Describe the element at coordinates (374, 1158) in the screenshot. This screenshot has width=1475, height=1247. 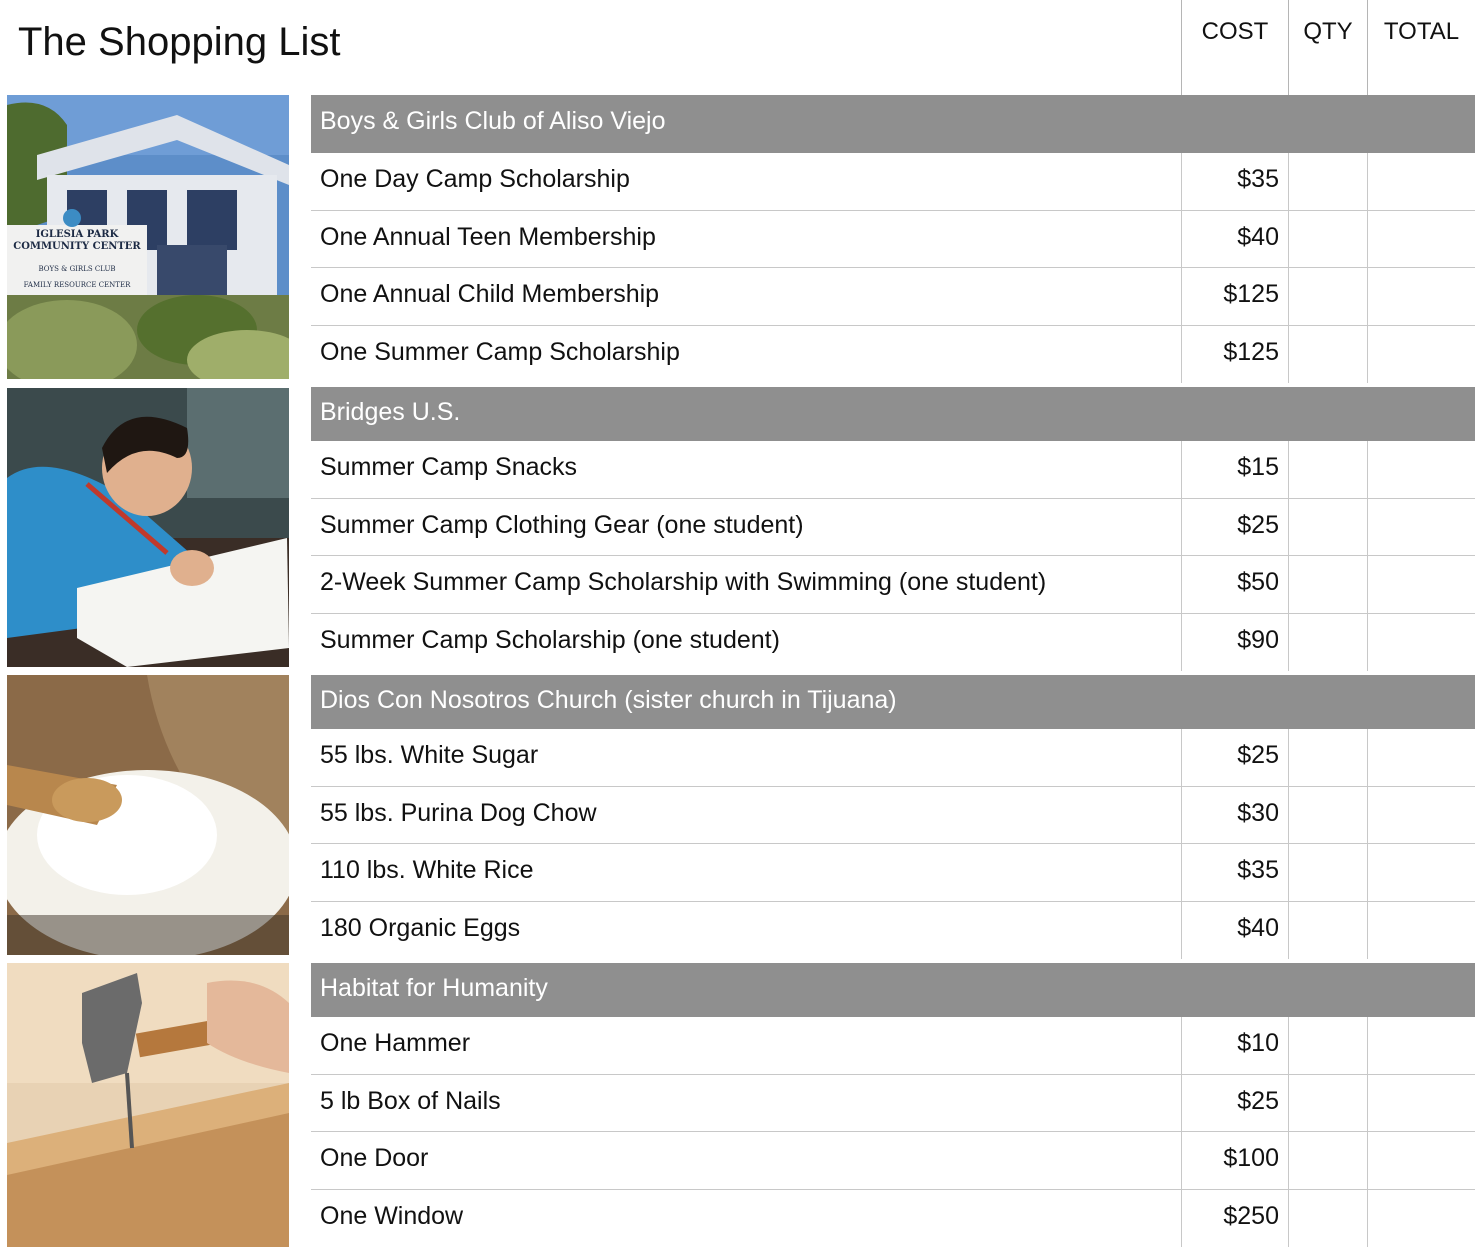
I see `item-label: One Door` at that location.